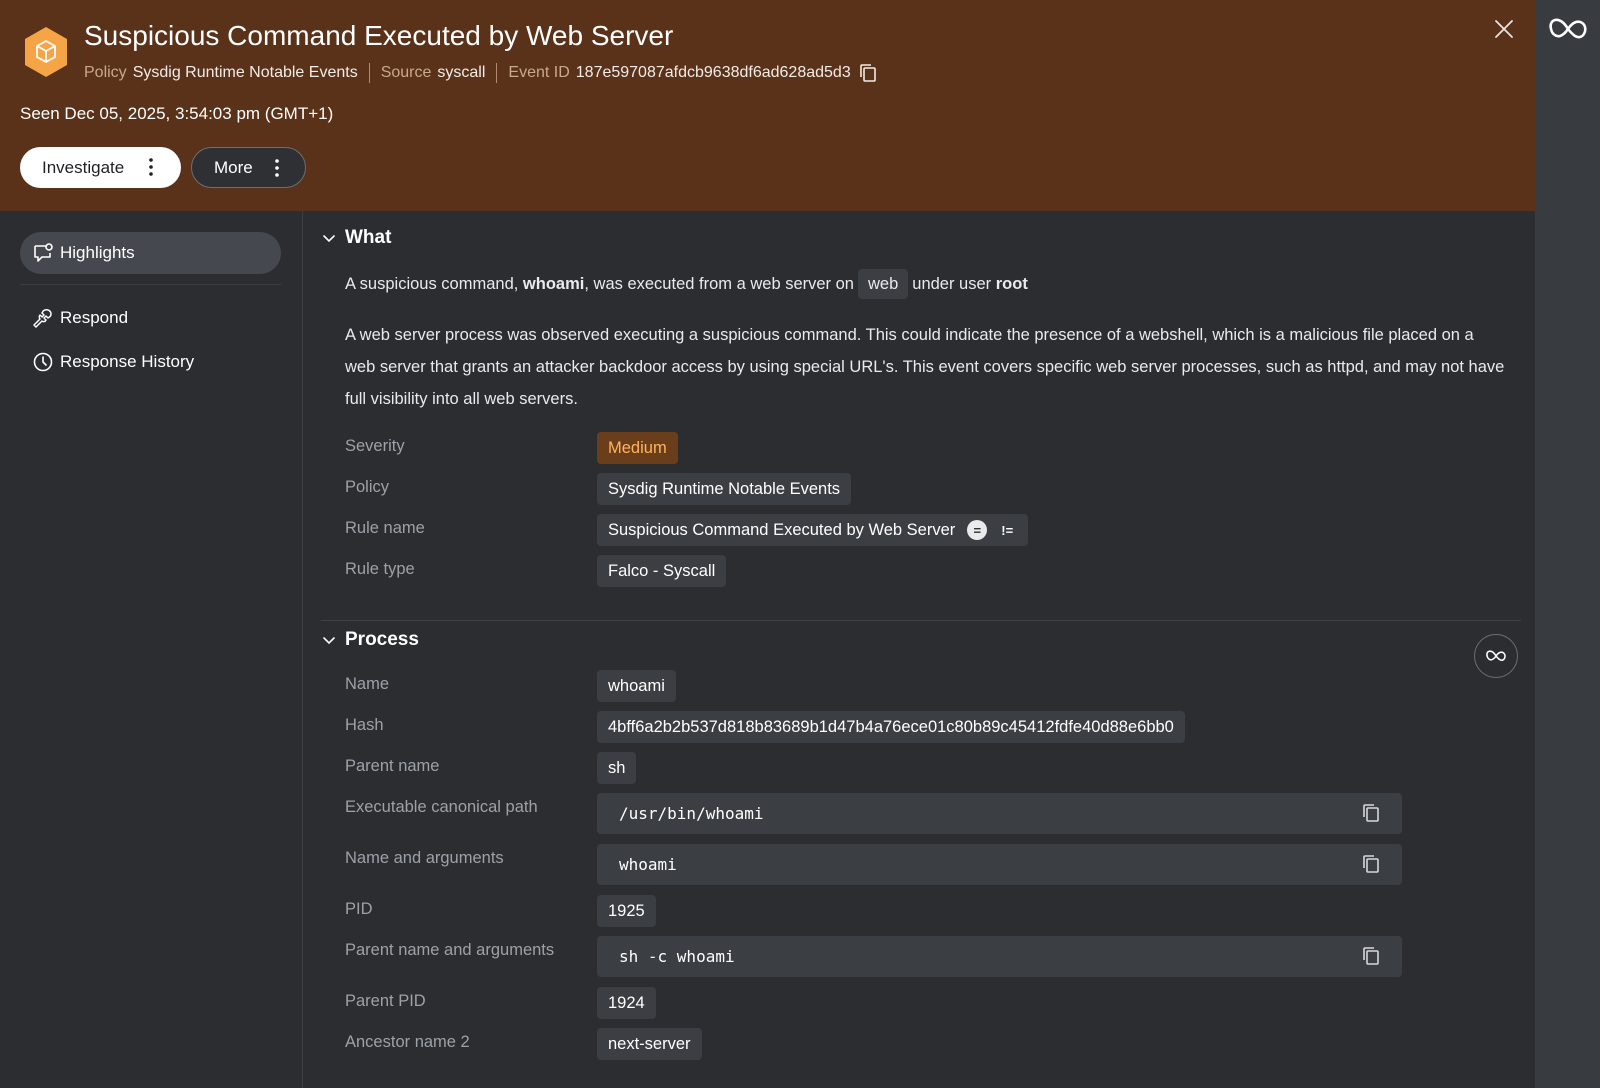 The height and width of the screenshot is (1088, 1600). I want to click on event-id-value: 187e597087afdcb9638df6ad628ad5d3, so click(713, 72).